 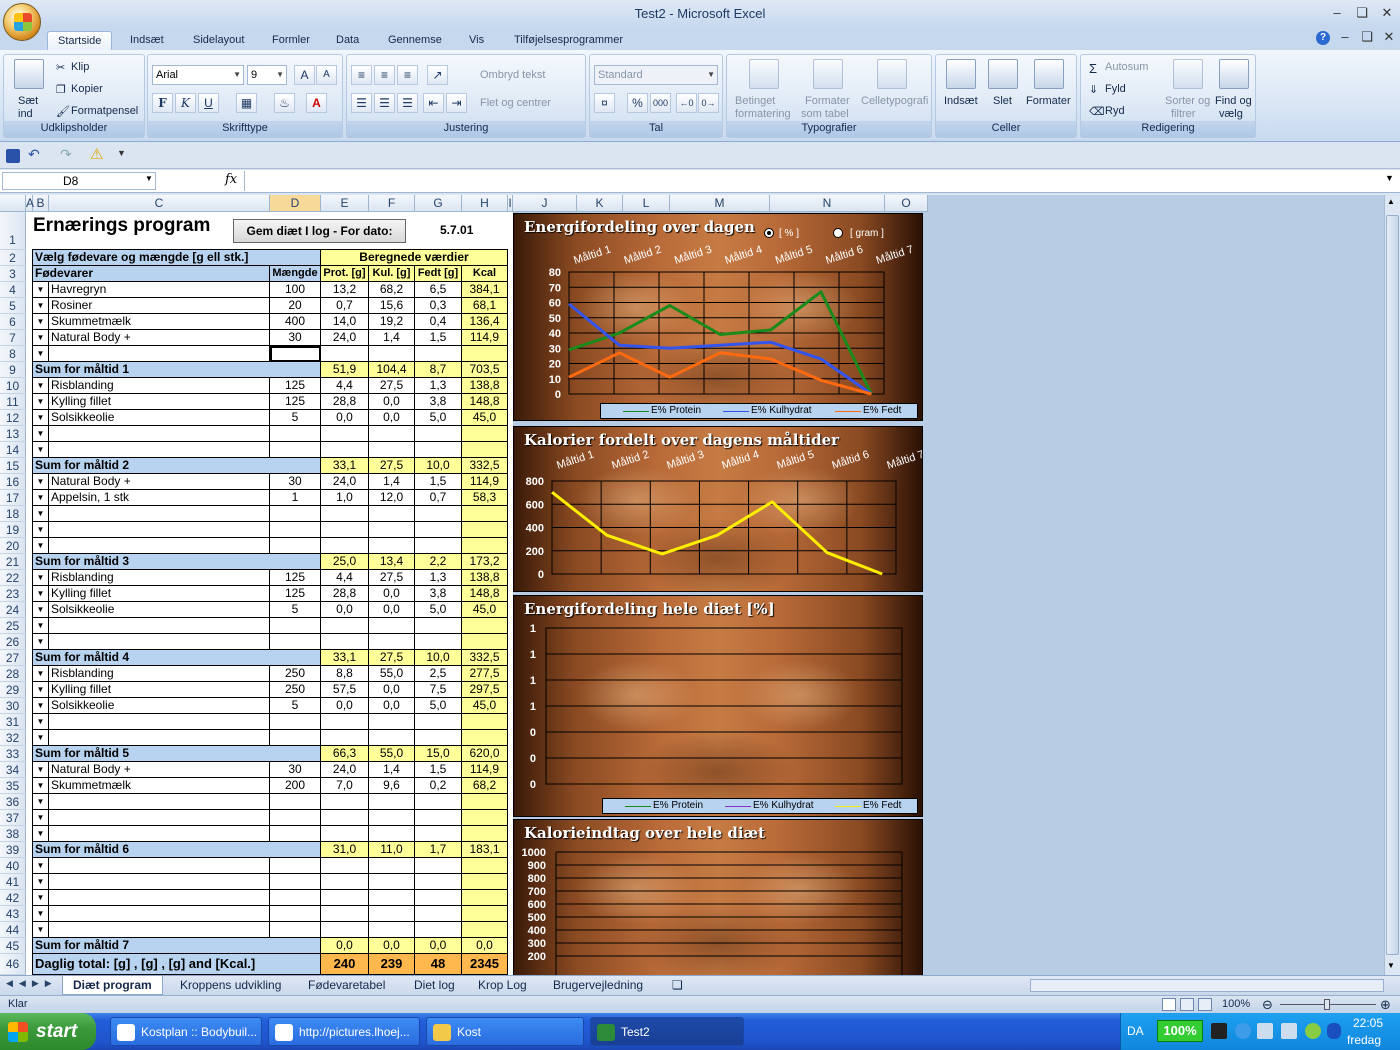 What do you see at coordinates (159, 770) in the screenshot?
I see `food-name-cell: Natural Body +` at bounding box center [159, 770].